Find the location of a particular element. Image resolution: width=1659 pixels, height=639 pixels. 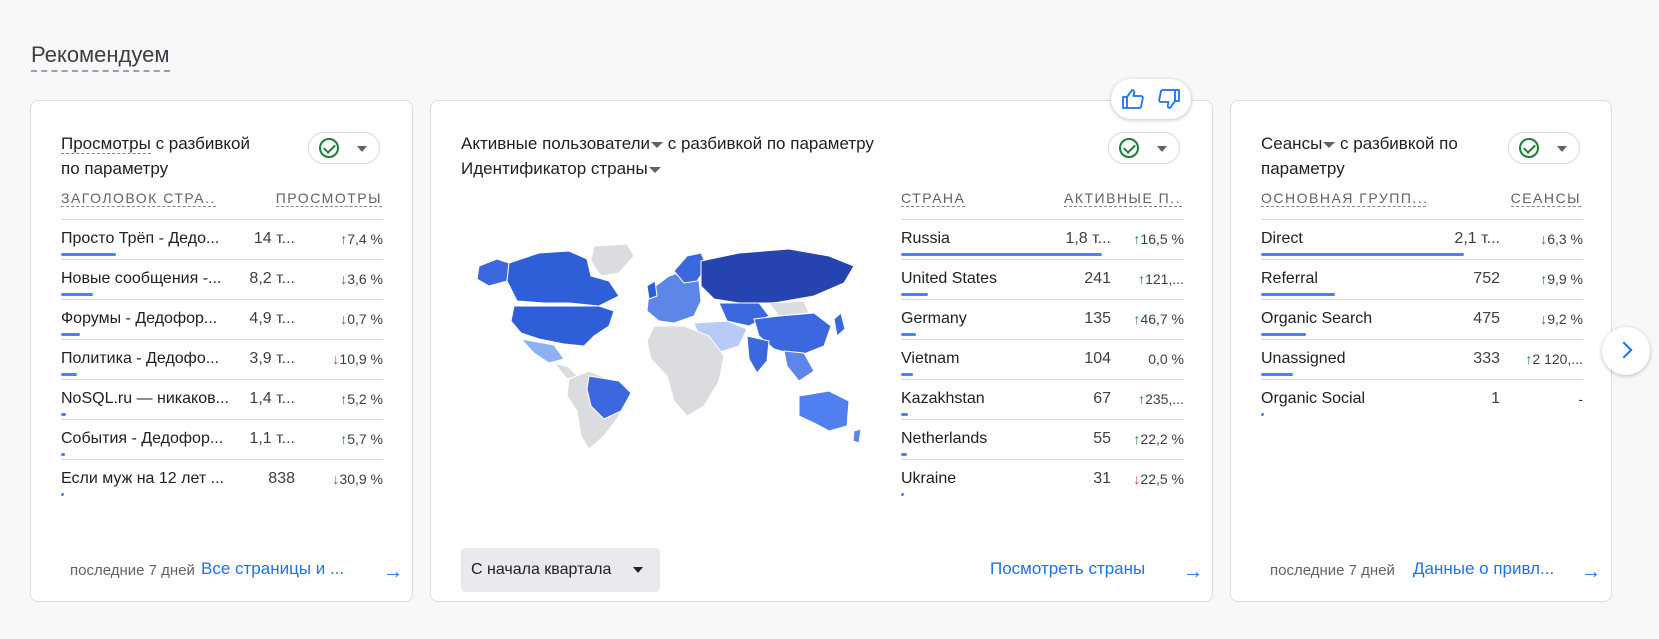

dimension-selector: Идентификатор страны is located at coordinates (561, 168).